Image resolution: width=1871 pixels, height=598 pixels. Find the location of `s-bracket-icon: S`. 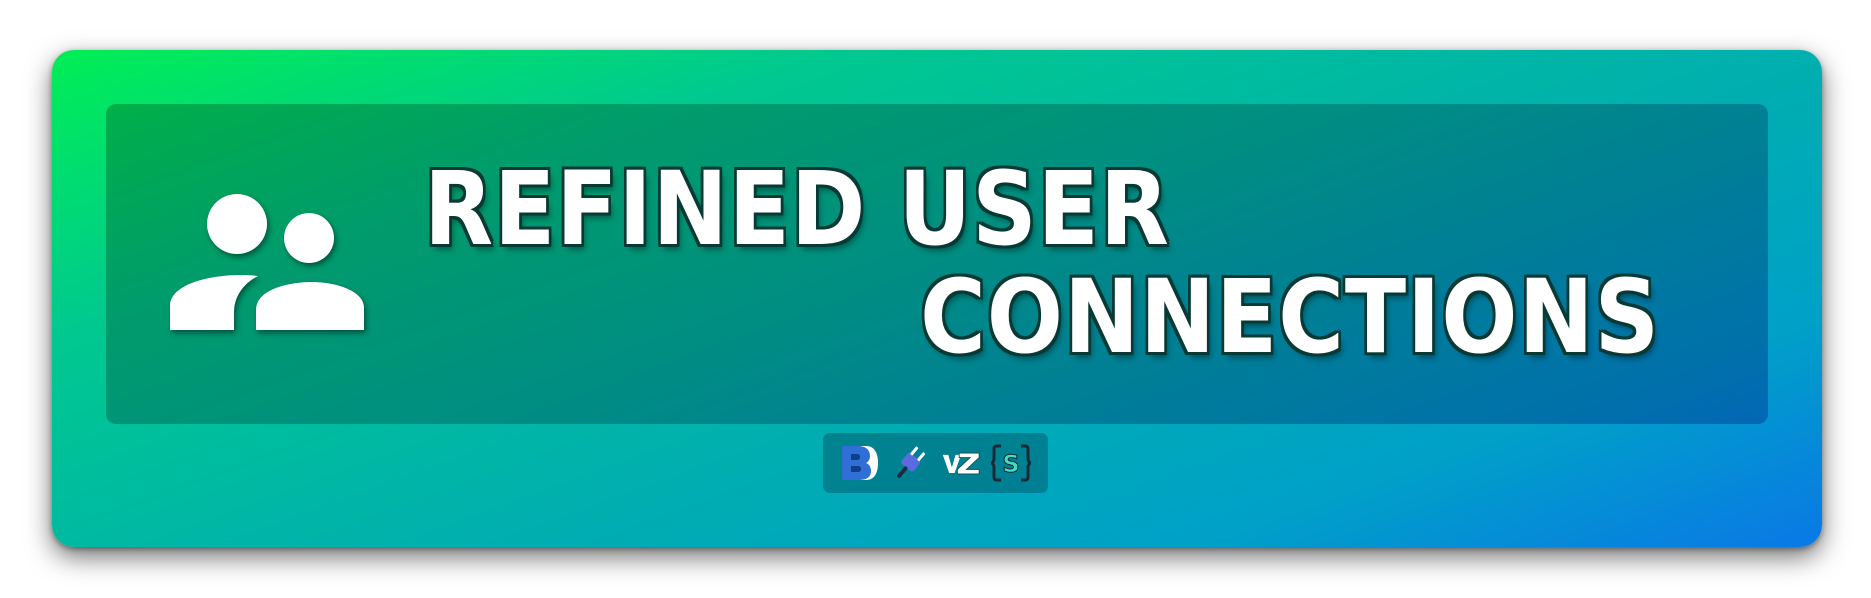

s-bracket-icon: S is located at coordinates (1011, 463).